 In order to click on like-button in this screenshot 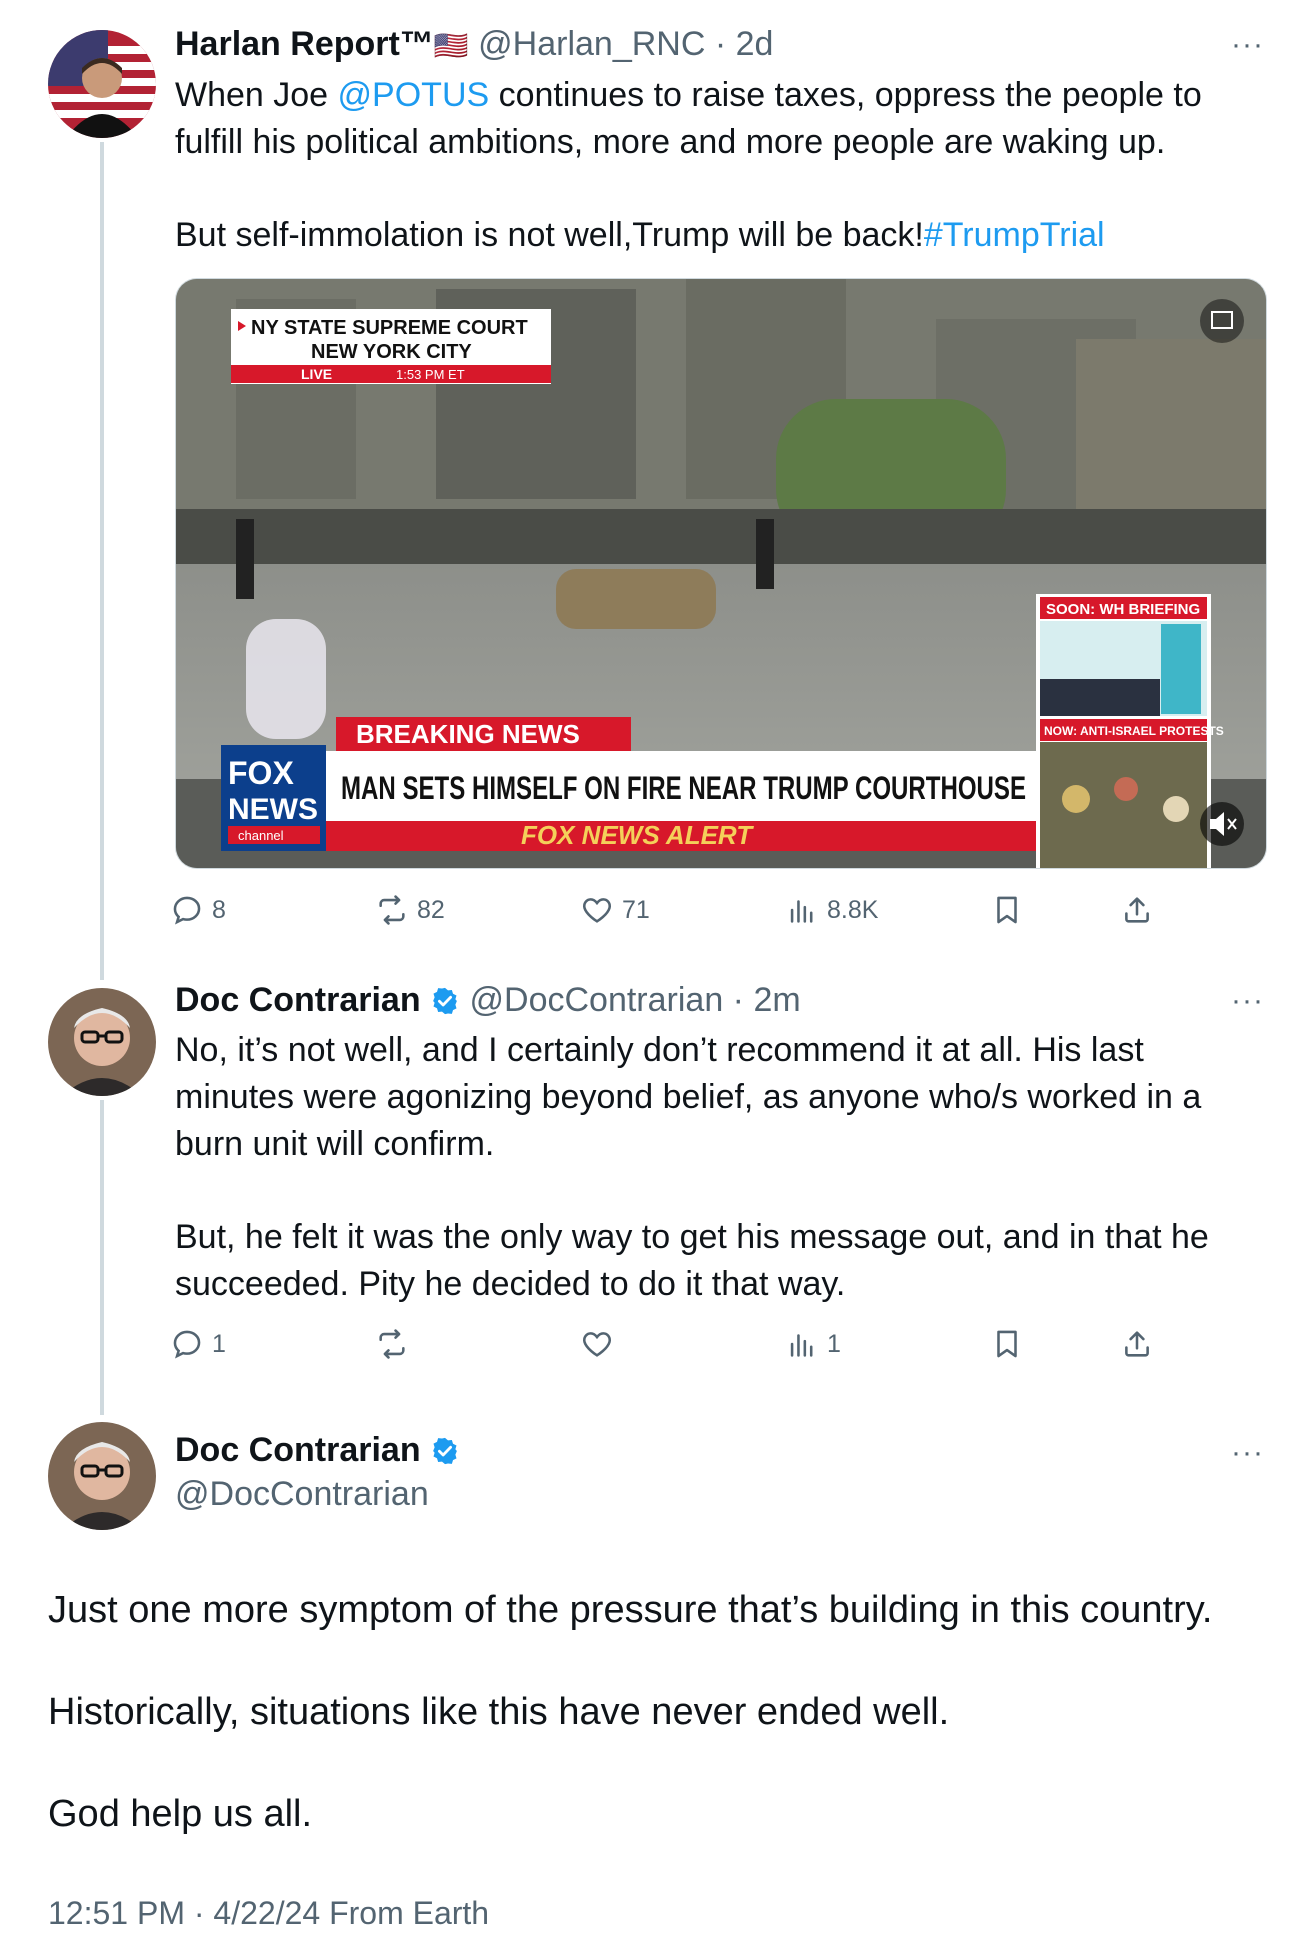, I will do `click(597, 1344)`.